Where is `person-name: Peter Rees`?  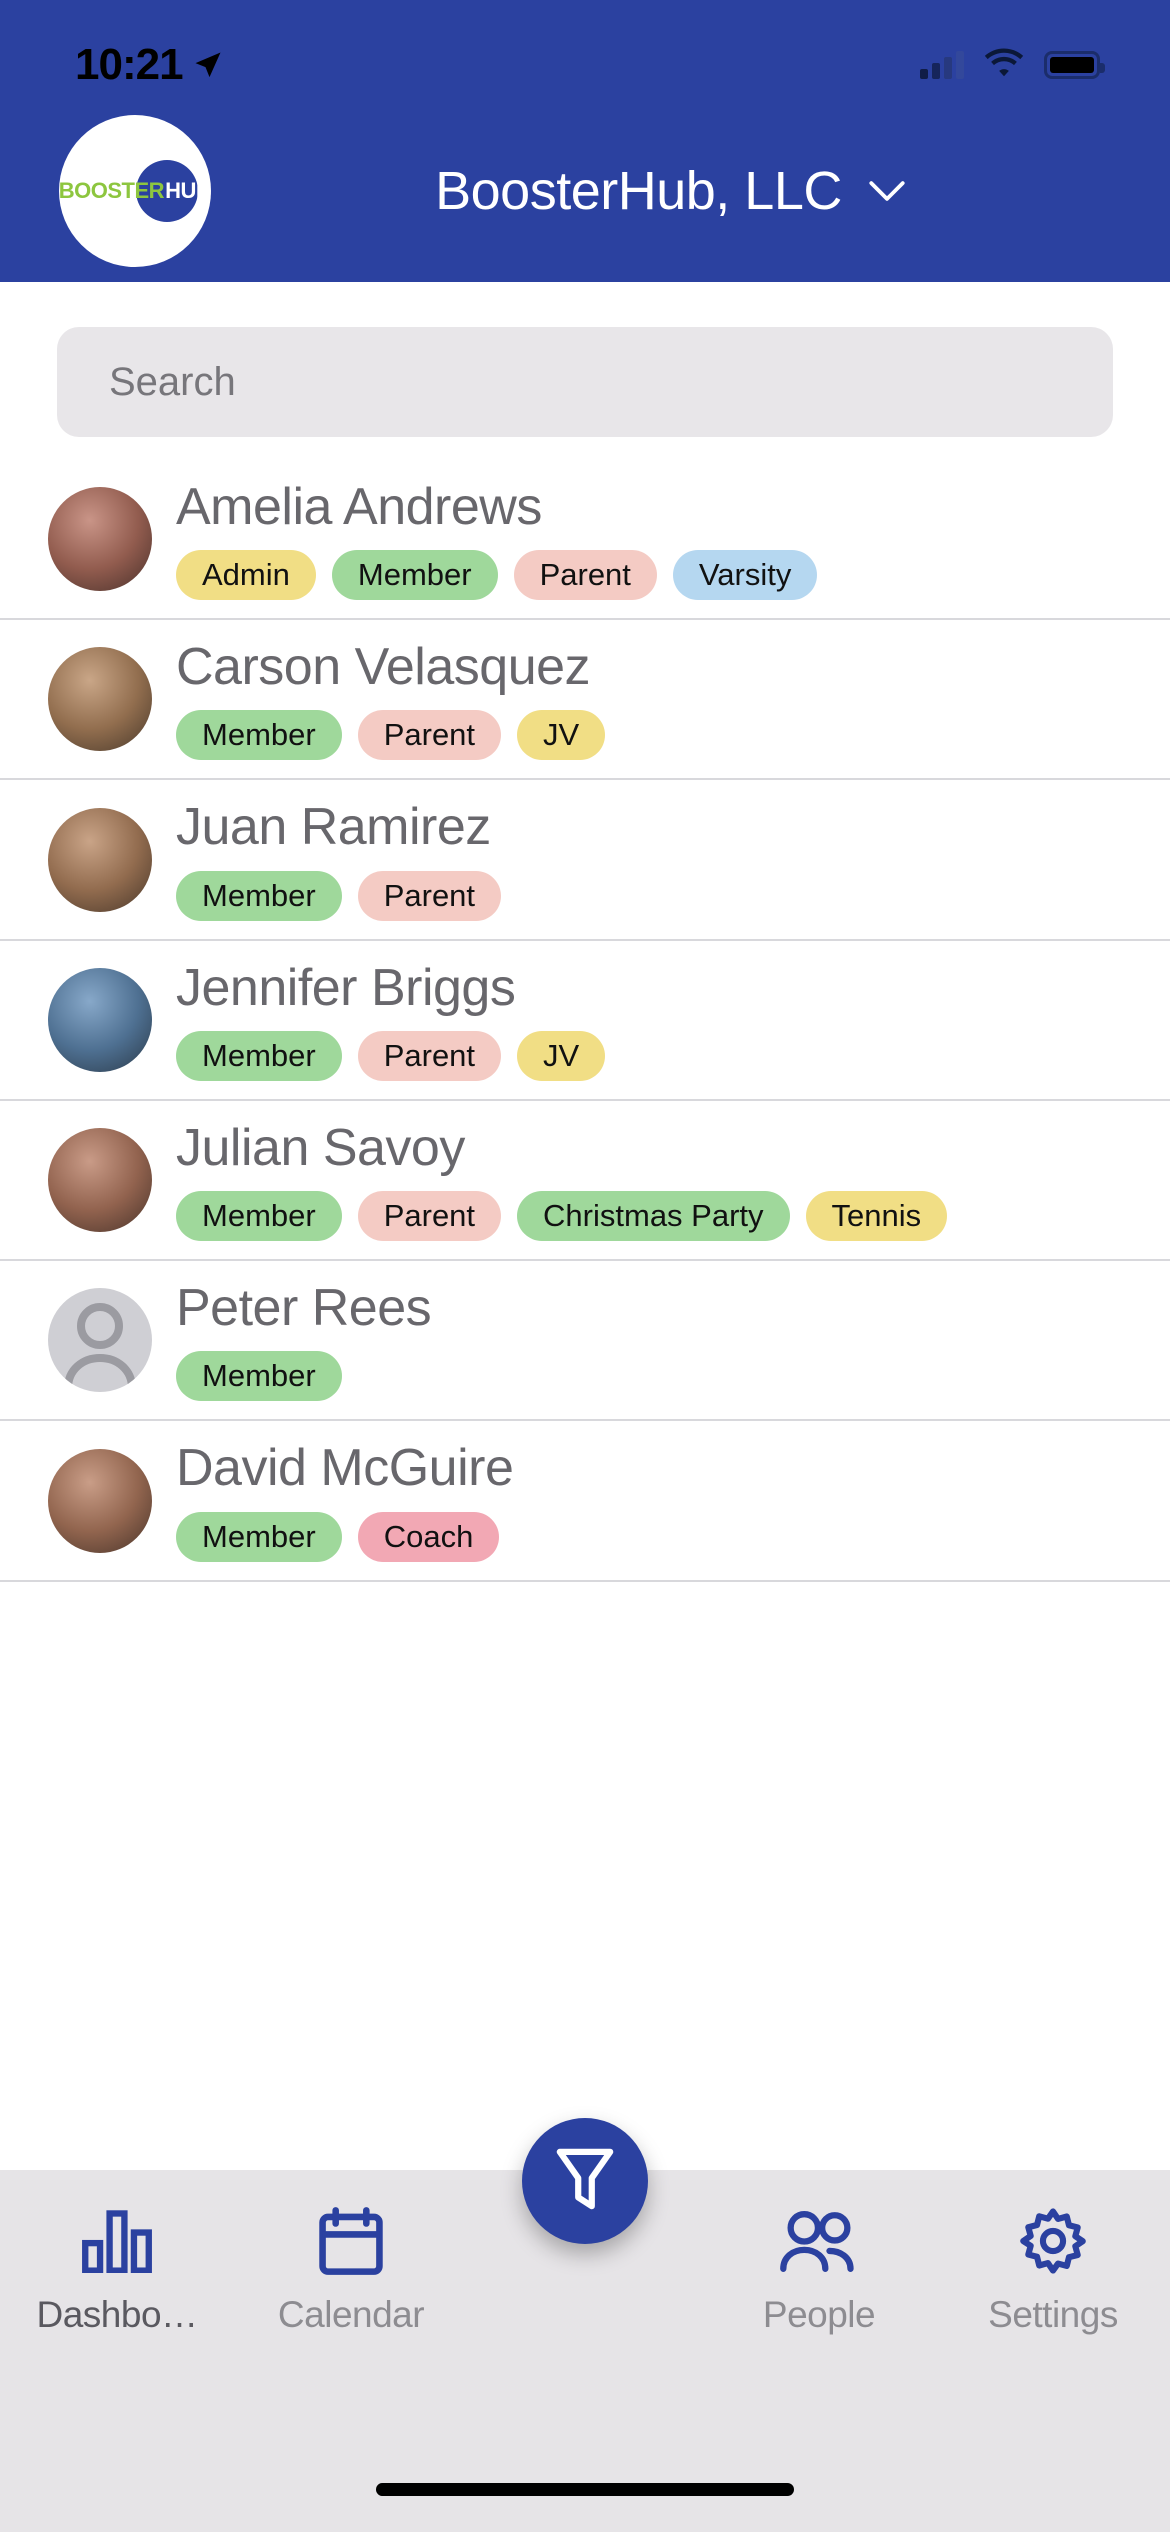 person-name: Peter Rees is located at coordinates (304, 1308).